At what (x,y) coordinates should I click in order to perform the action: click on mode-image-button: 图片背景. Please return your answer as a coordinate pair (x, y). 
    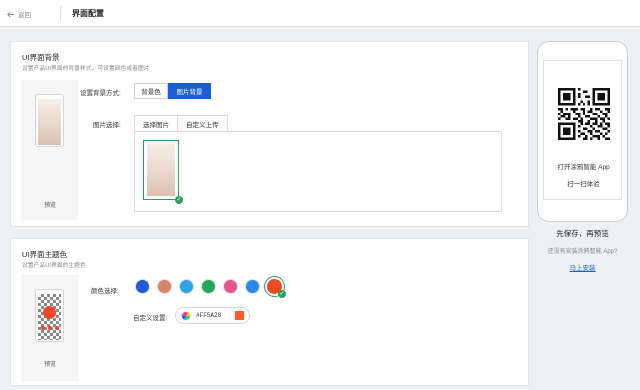
    Looking at the image, I should click on (189, 91).